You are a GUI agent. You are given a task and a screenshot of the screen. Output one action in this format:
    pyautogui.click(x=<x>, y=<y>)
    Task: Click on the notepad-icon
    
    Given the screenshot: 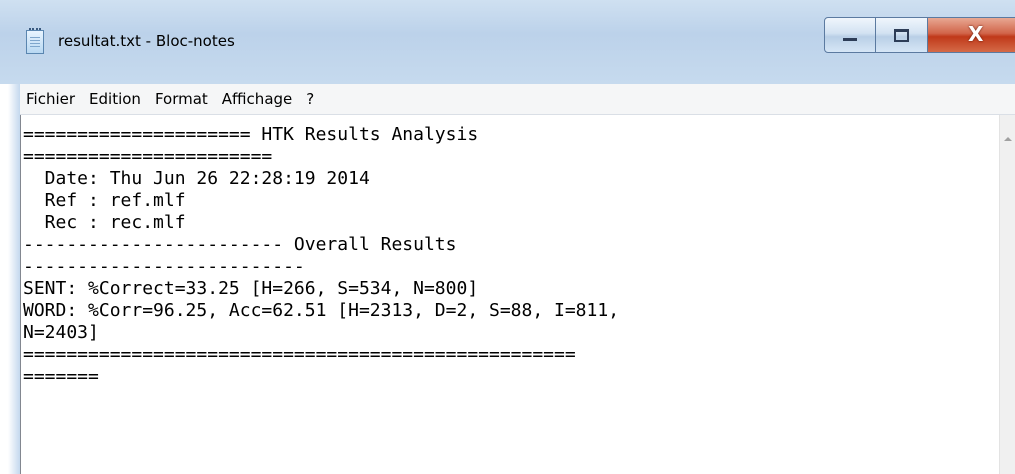 What is the action you would take?
    pyautogui.click(x=35, y=41)
    